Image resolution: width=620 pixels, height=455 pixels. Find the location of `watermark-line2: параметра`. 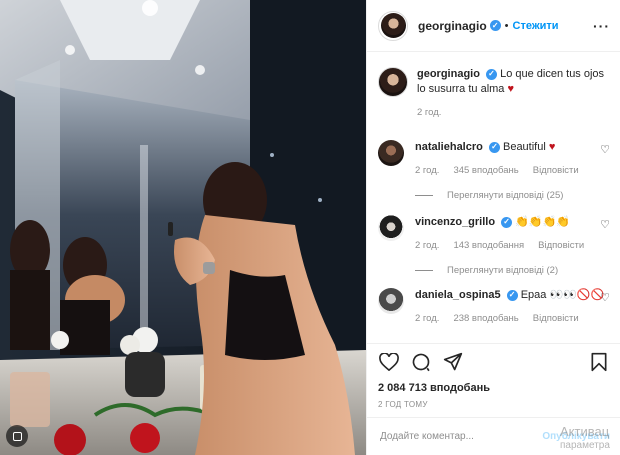

watermark-line2: параметра is located at coordinates (585, 445).